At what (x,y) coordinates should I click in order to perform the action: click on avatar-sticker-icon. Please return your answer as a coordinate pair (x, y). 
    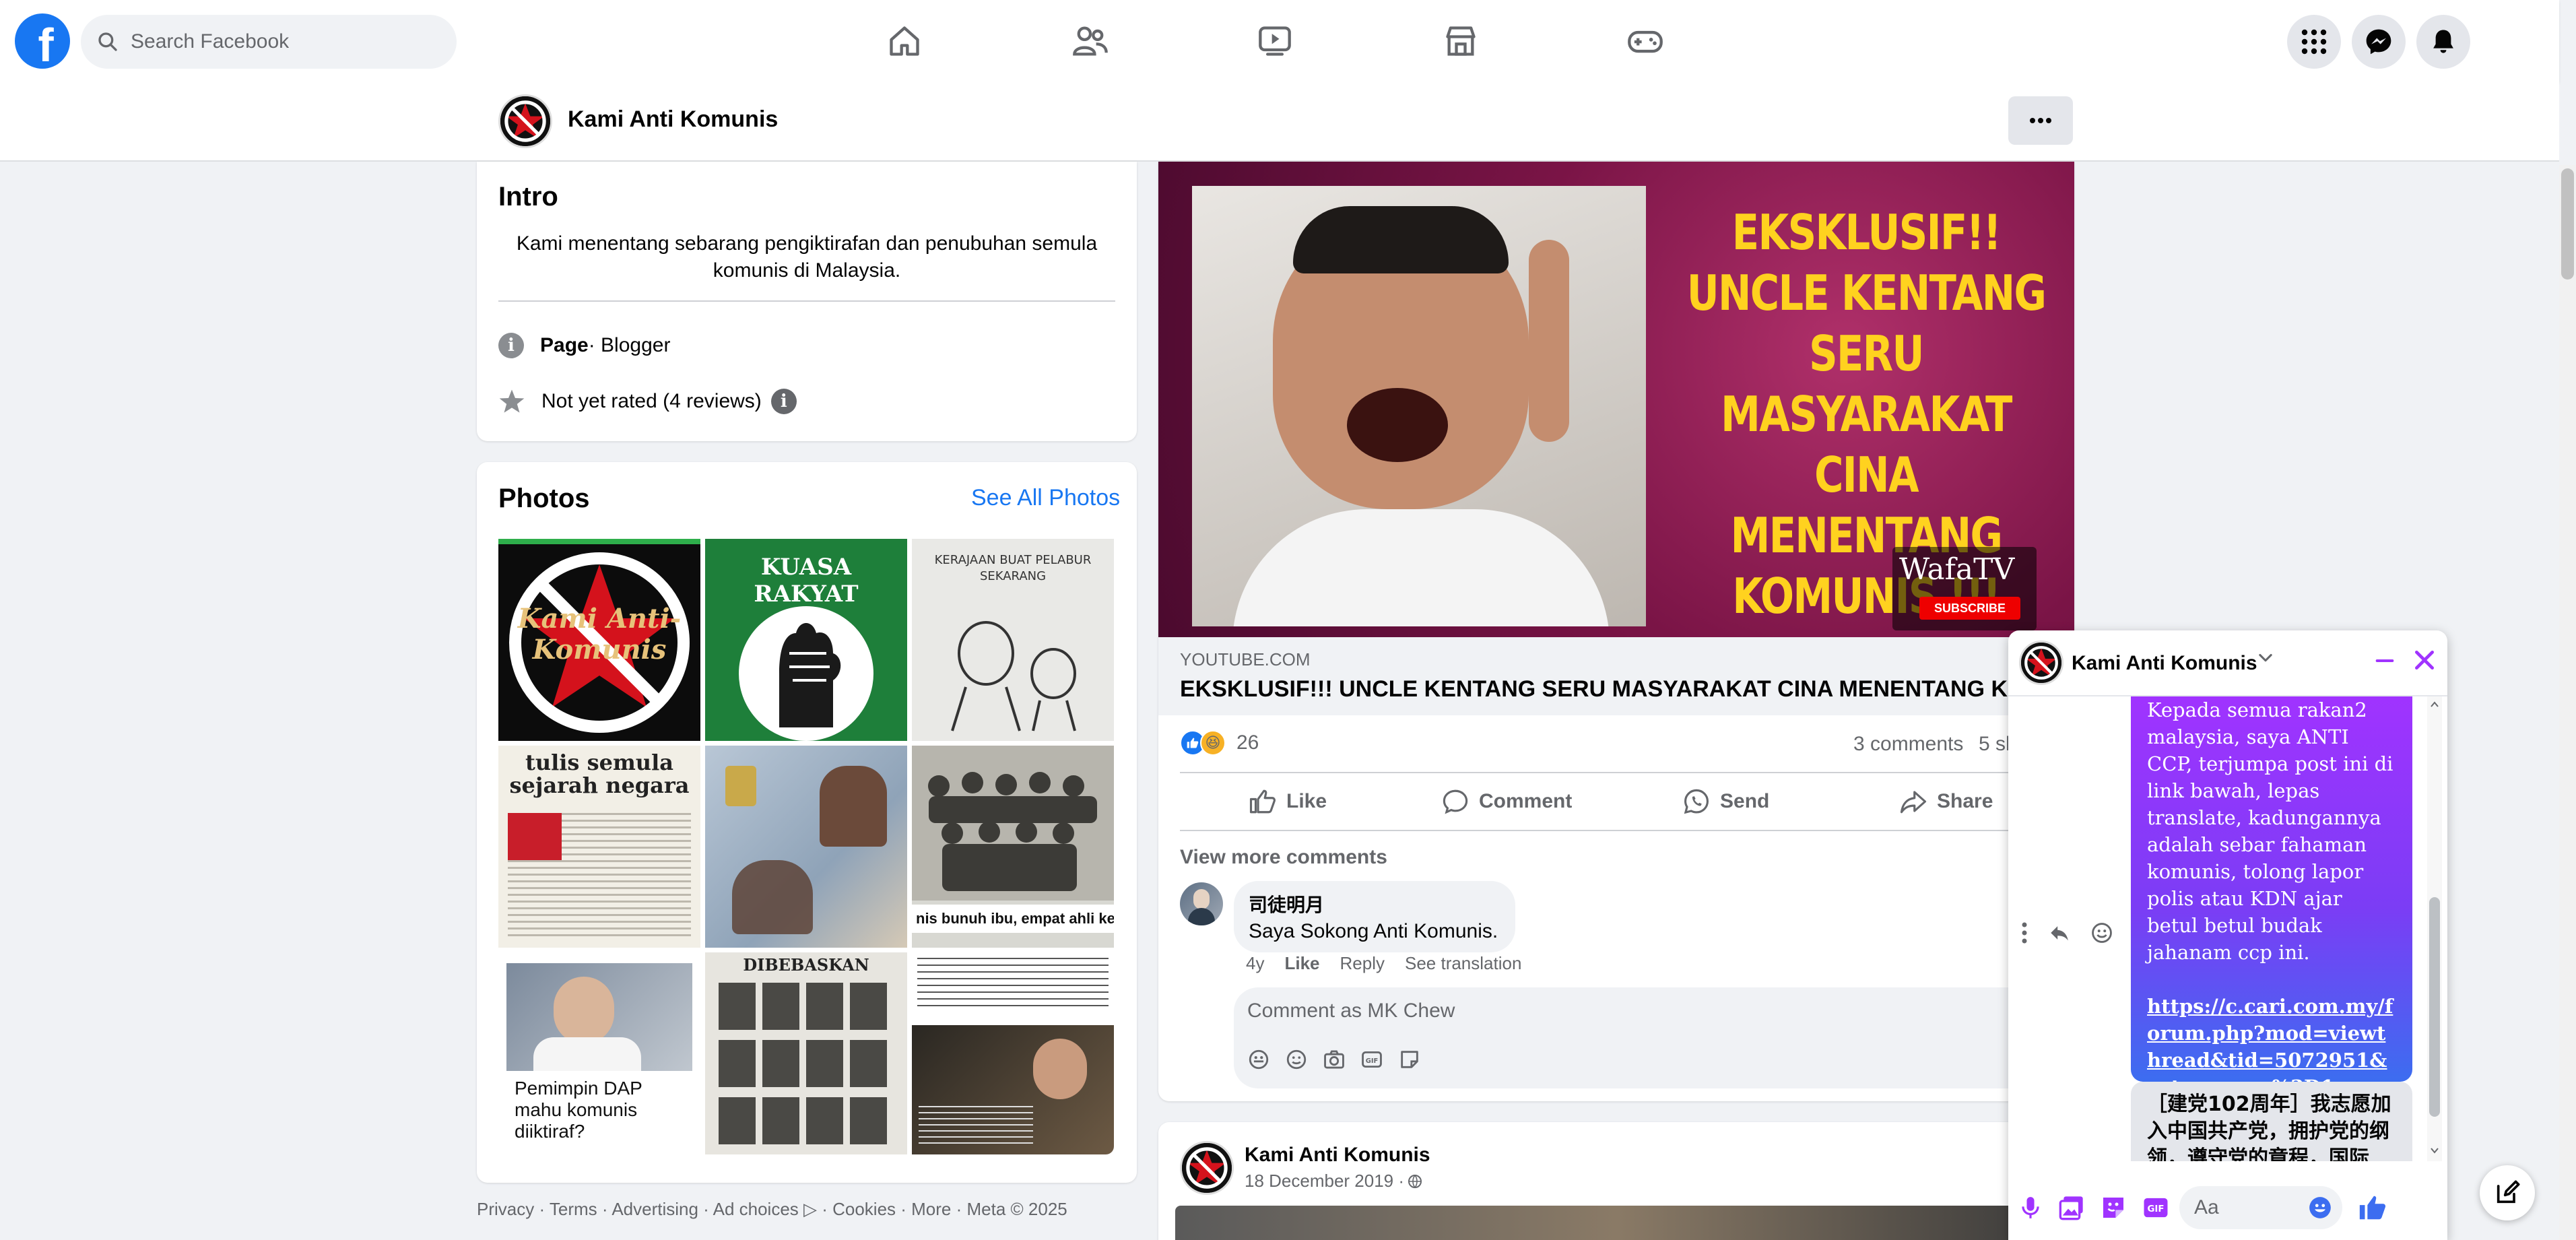
    Looking at the image, I should click on (1258, 1059).